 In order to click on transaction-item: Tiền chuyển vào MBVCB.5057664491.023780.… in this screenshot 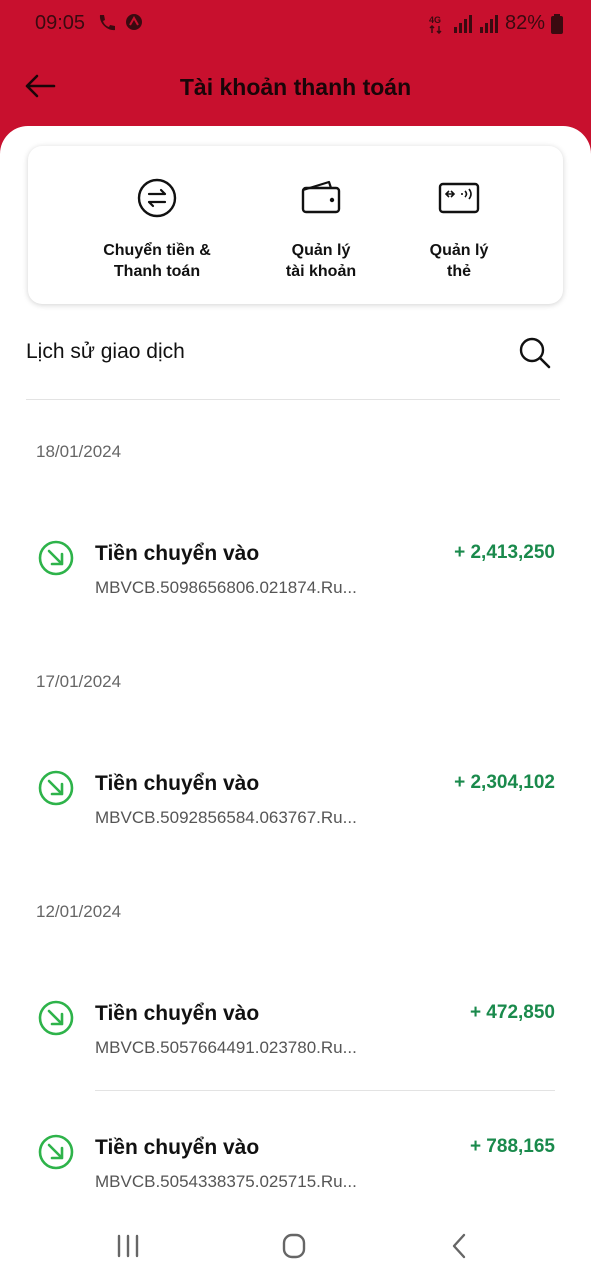, I will do `click(295, 1036)`.